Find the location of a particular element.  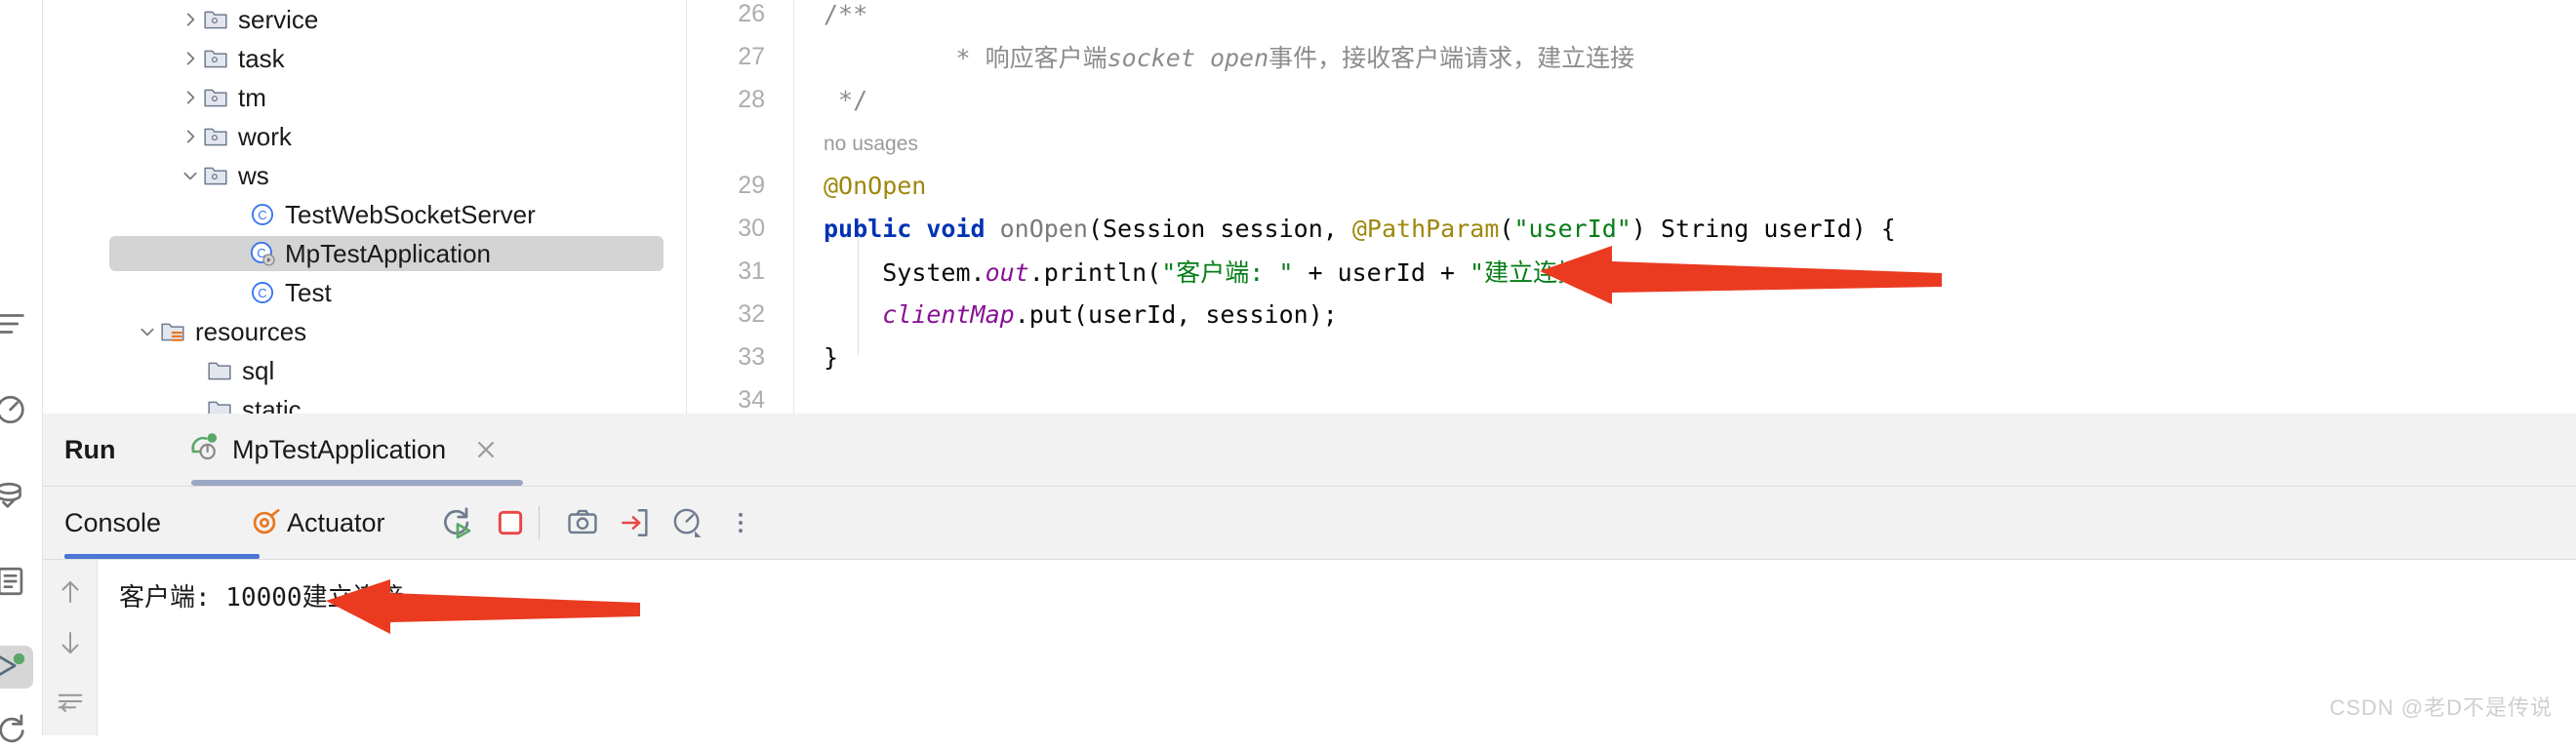

code-line-28: 28 */ is located at coordinates (1631, 99).